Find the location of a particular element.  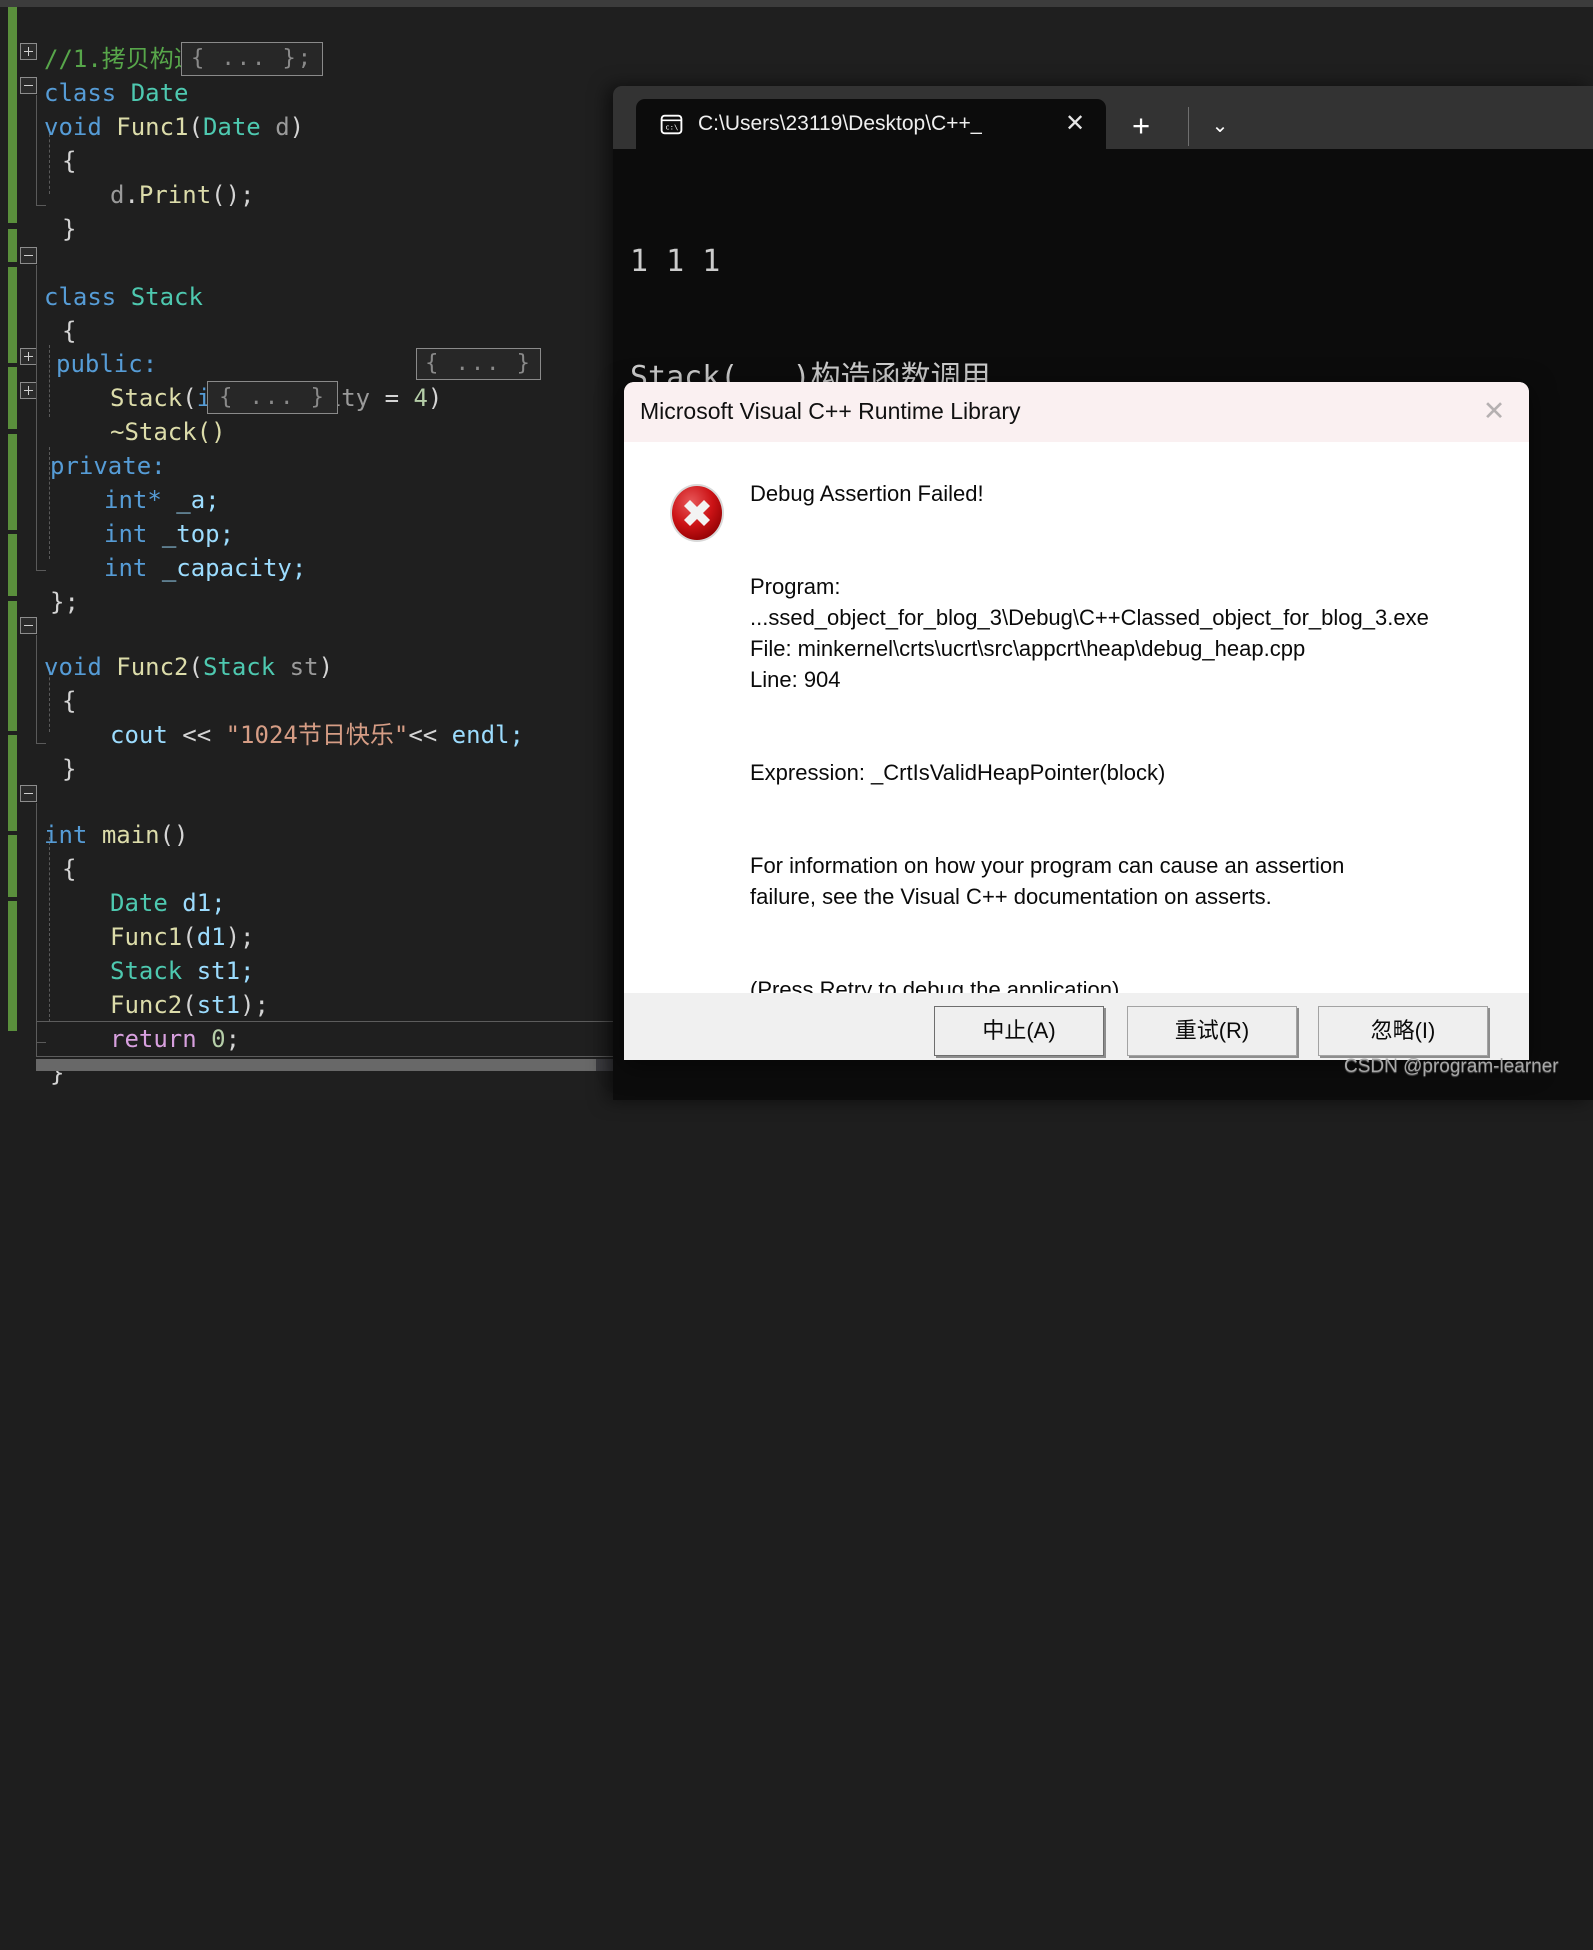

dialog-title: Microsoft Visual C++ Runtime Library is located at coordinates (830, 411).